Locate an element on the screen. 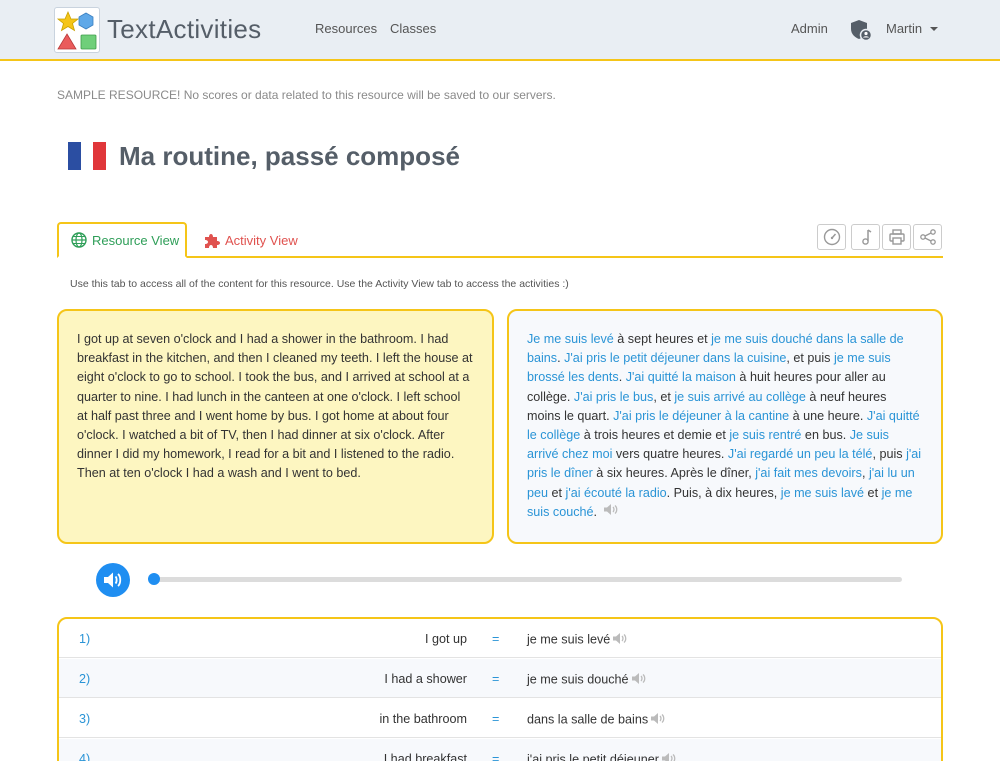 The height and width of the screenshot is (761, 1000). chevron-down-icon is located at coordinates (934, 29).